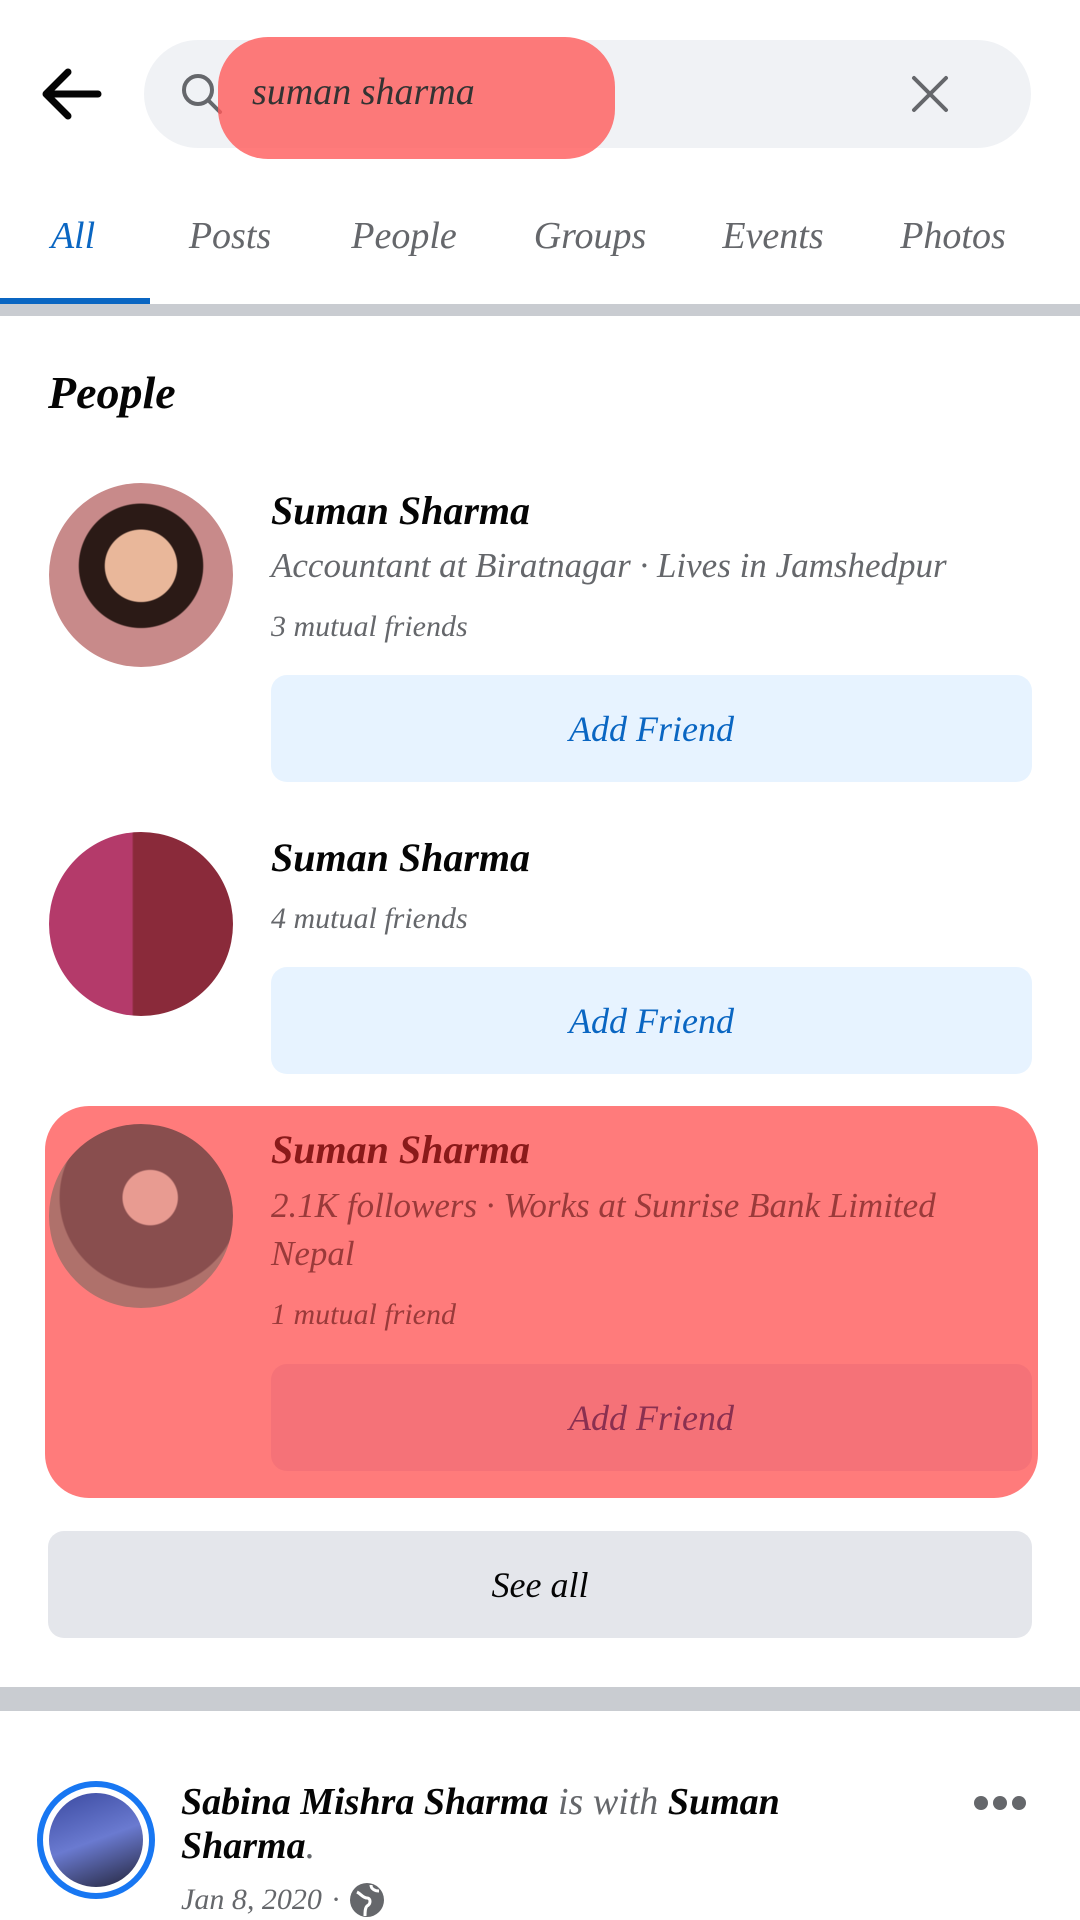 This screenshot has height=1920, width=1080. I want to click on back-button, so click(72, 94).